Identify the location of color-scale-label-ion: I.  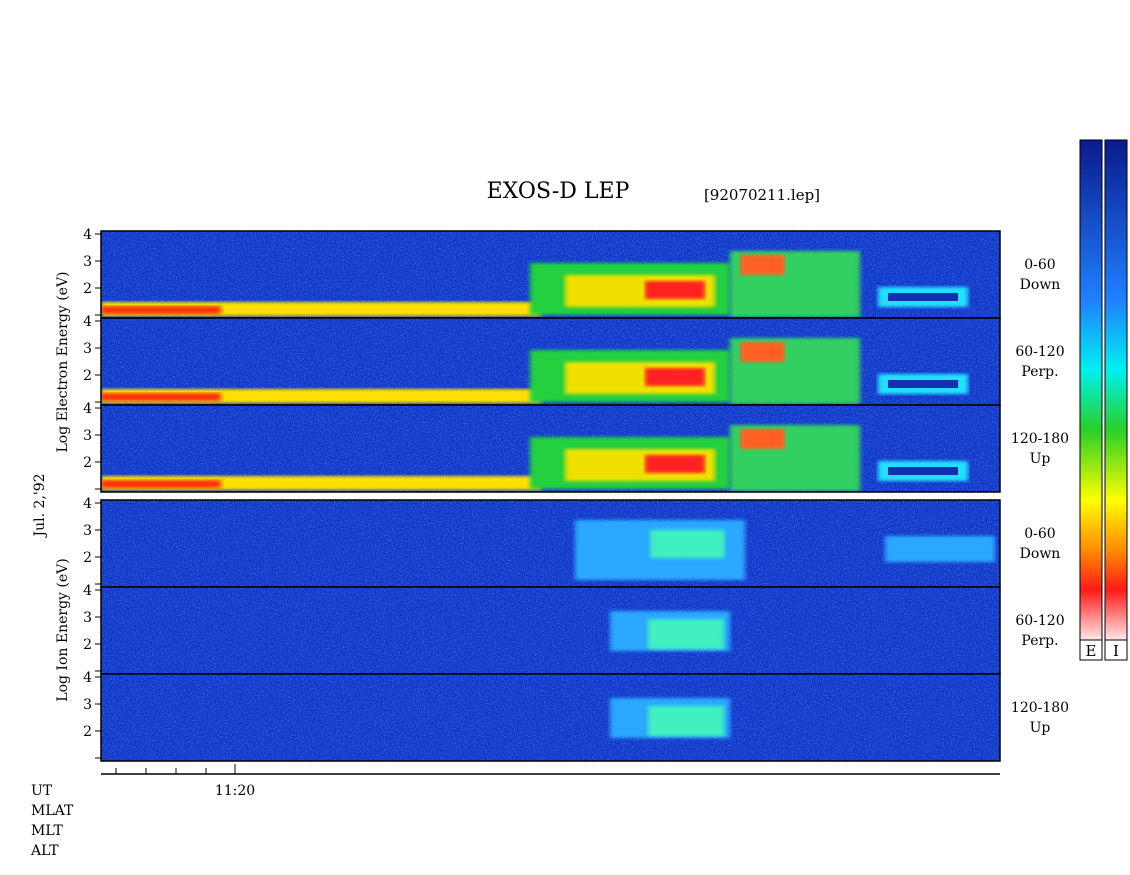
(1116, 651).